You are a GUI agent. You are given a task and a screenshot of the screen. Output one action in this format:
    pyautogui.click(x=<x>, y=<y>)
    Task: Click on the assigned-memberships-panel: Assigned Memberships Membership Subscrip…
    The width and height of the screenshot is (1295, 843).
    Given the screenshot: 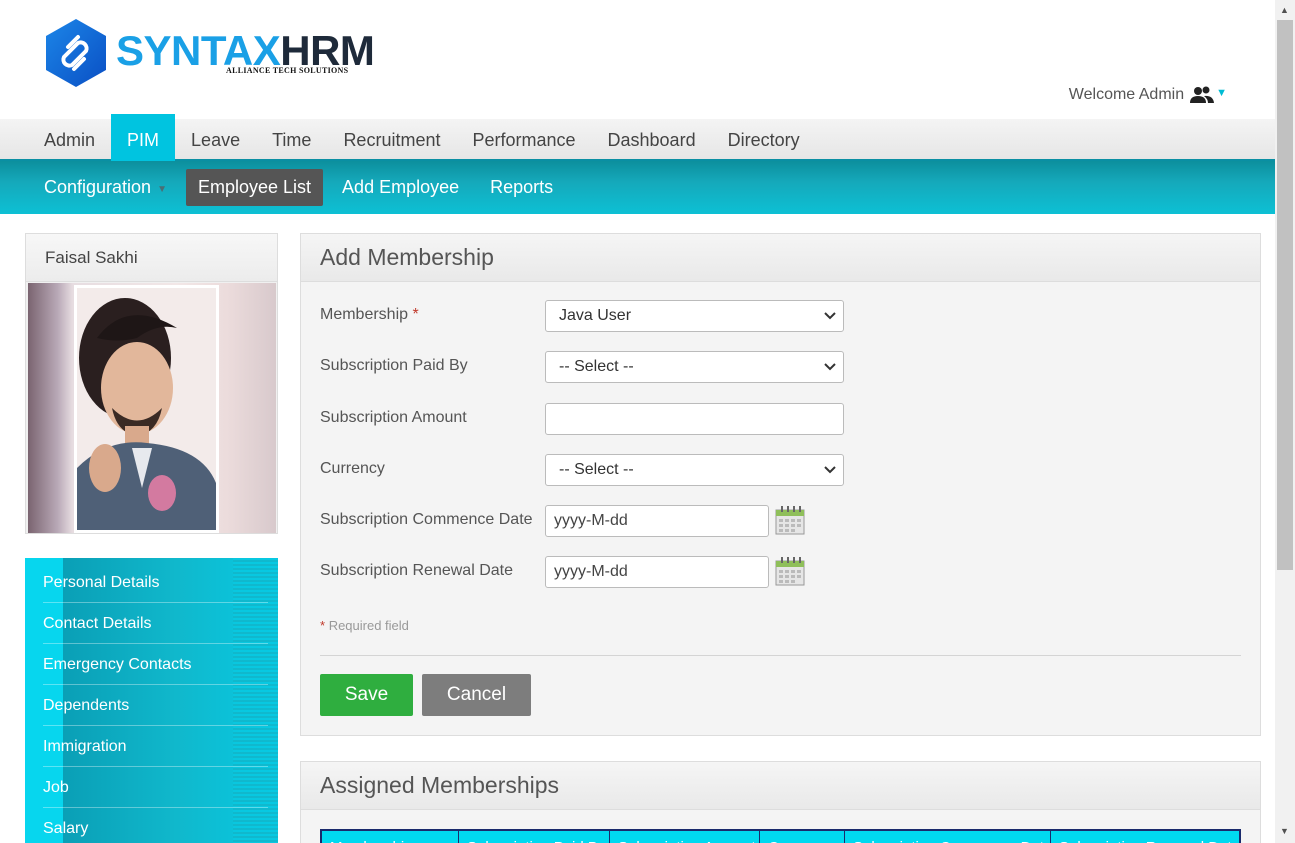 What is the action you would take?
    pyautogui.click(x=780, y=802)
    